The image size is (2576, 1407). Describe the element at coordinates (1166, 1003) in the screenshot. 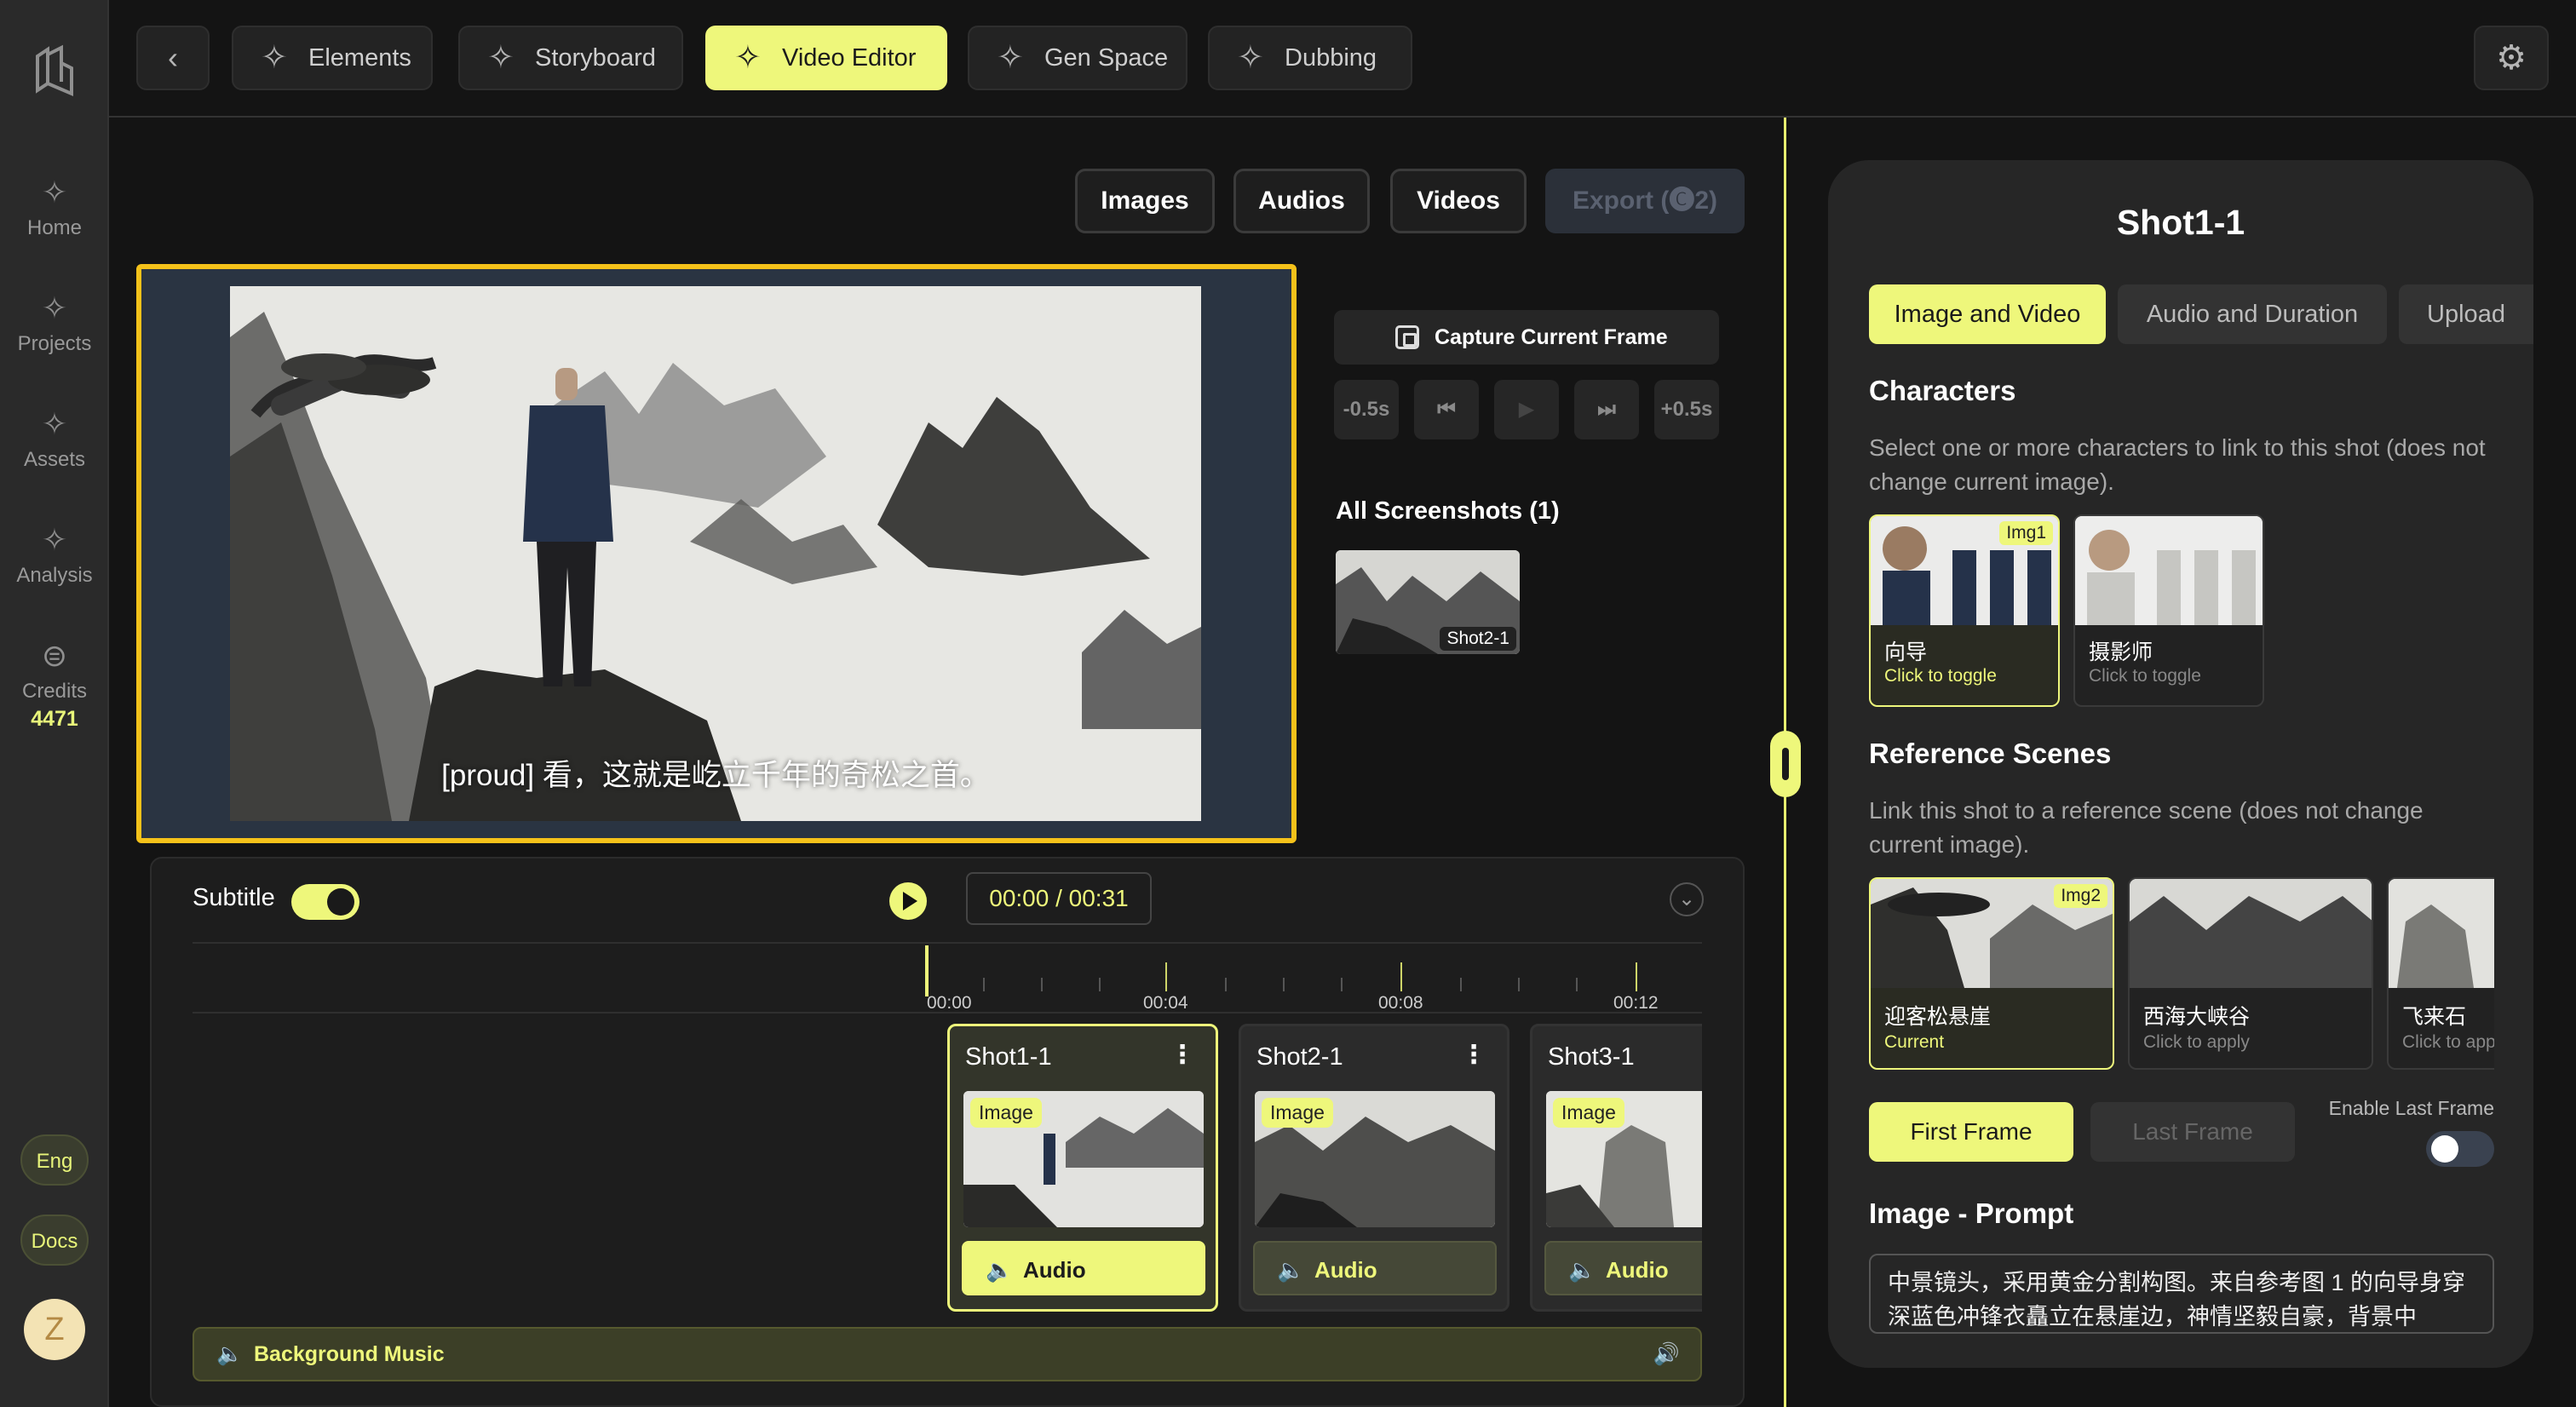

I see `ruler-label: 00:04` at that location.